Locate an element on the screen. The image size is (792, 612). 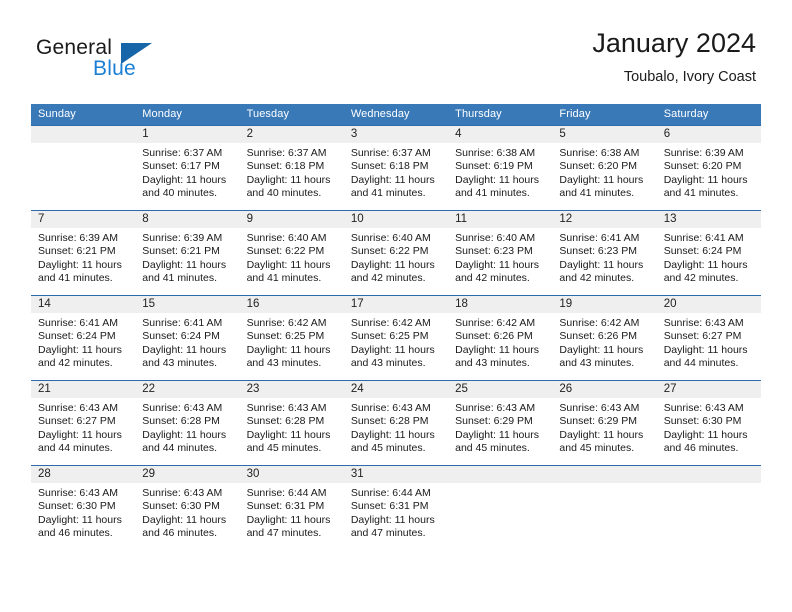
day-number: 25 is located at coordinates (500, 389).